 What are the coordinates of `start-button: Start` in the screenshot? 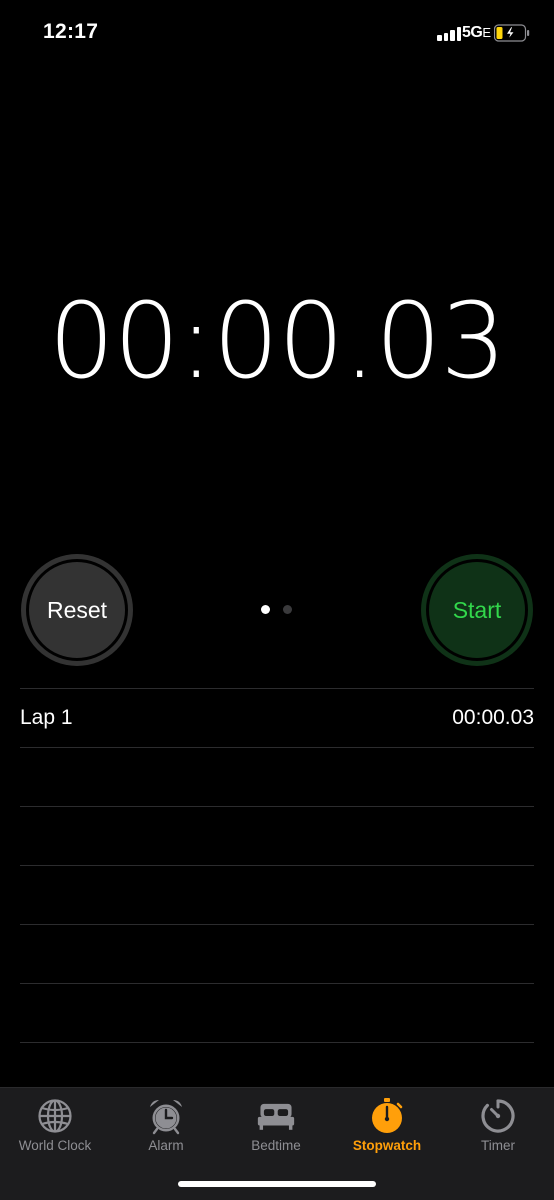 It's located at (477, 610).